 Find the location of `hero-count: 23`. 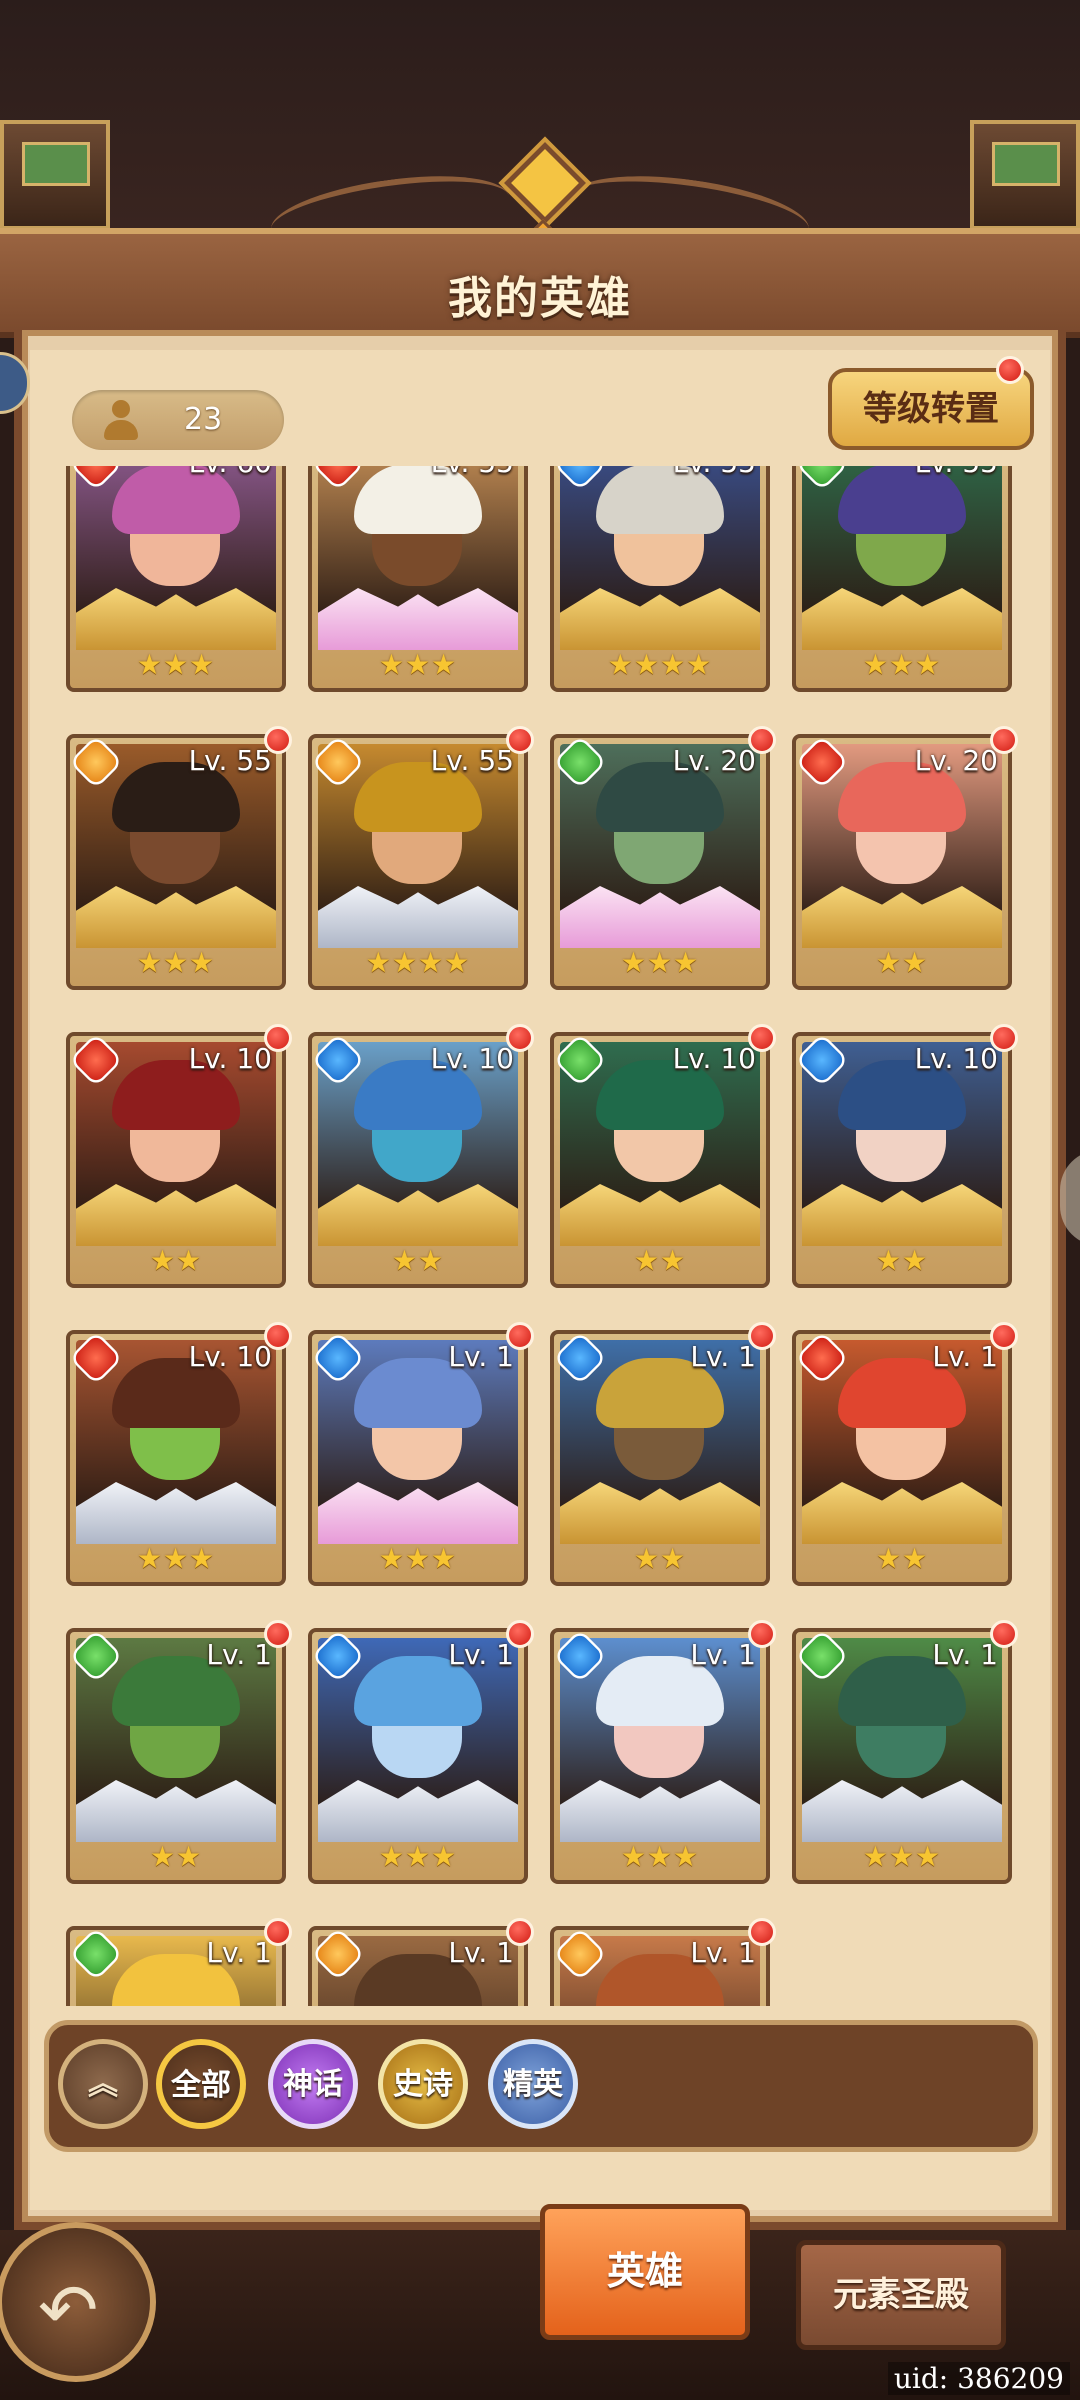

hero-count: 23 is located at coordinates (203, 419).